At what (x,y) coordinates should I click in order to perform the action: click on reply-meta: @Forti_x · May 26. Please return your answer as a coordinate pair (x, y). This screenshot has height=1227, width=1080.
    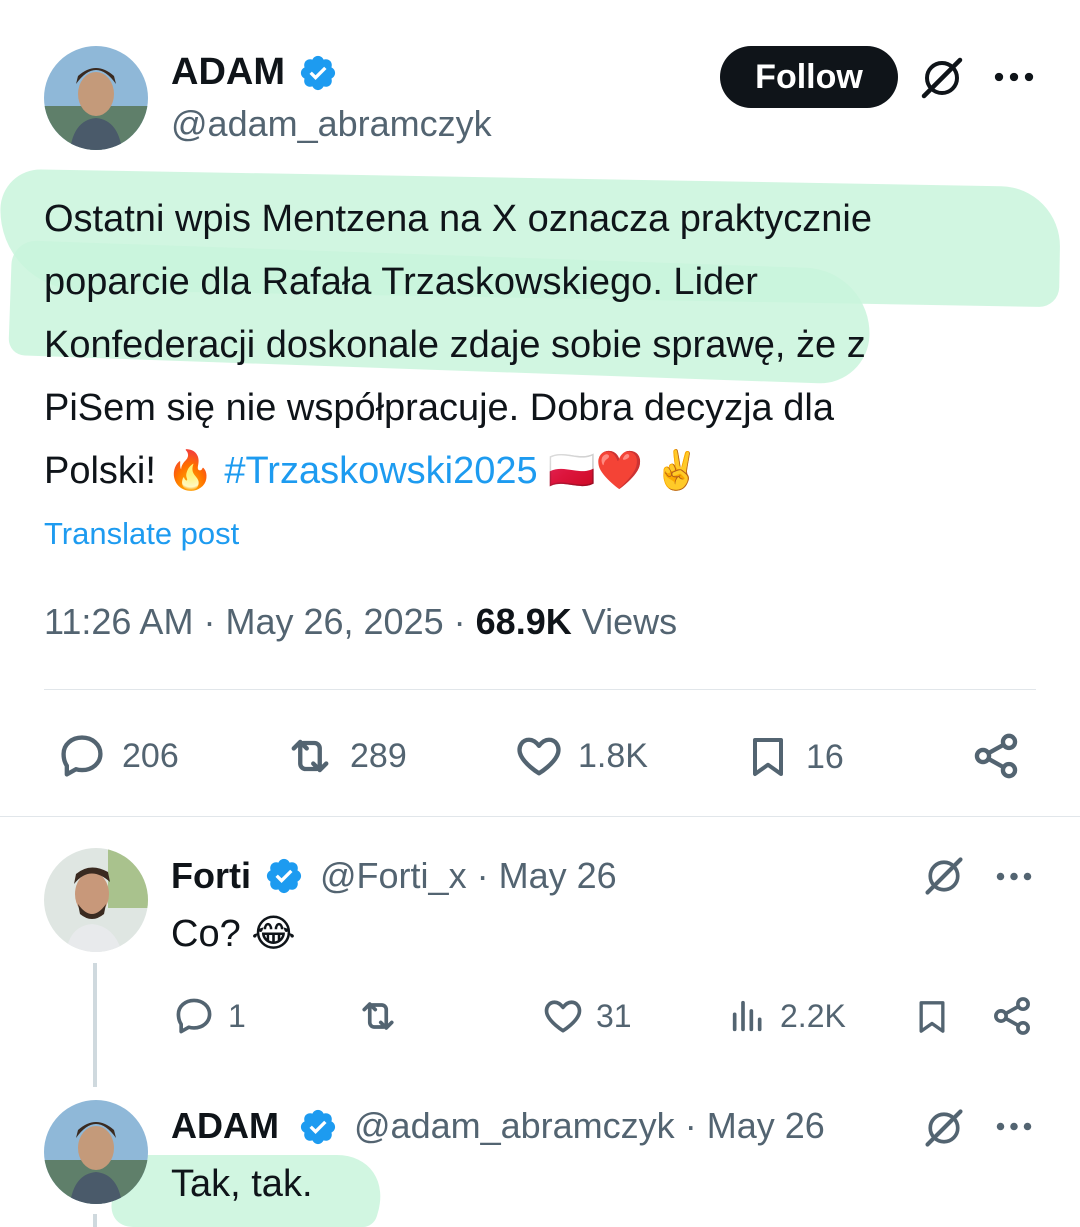
    Looking at the image, I should click on (468, 876).